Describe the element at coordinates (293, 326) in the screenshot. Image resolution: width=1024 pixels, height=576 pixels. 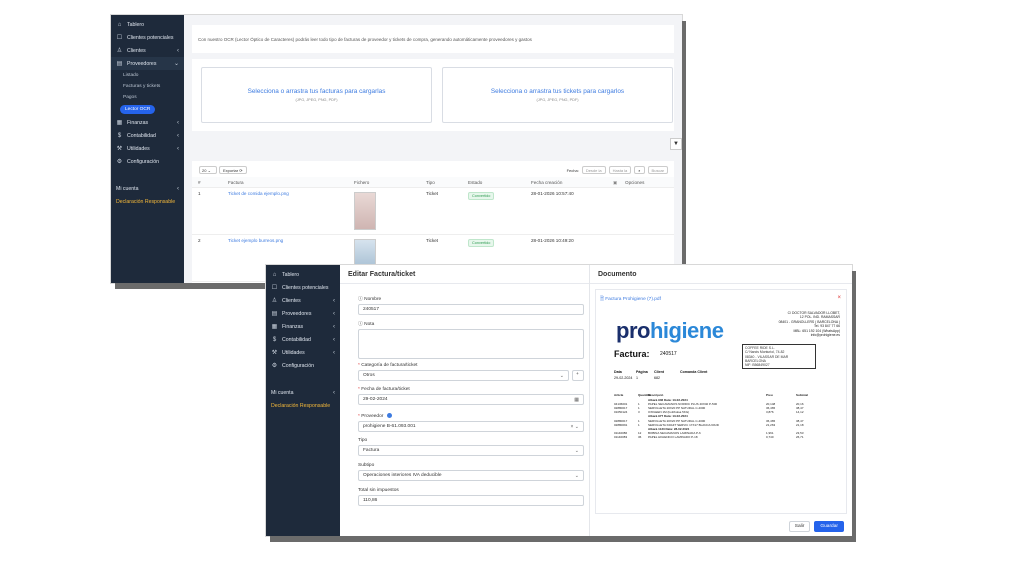
I see `sidebar-item-label: Finanzas` at that location.